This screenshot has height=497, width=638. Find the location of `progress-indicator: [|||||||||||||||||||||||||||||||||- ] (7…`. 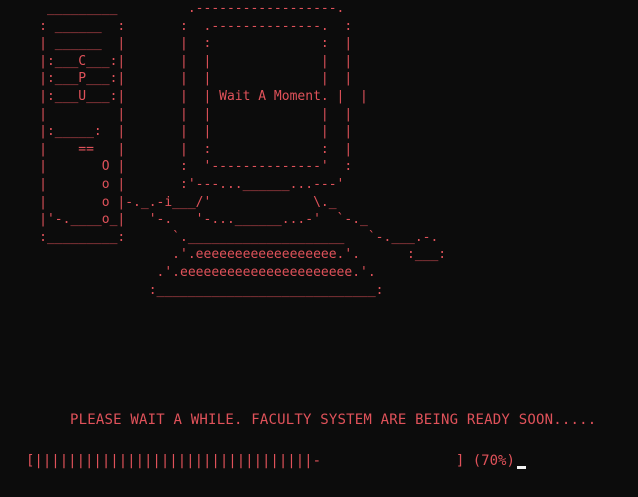

progress-indicator: [|||||||||||||||||||||||||||||||||- ] (7… is located at coordinates (276, 461).